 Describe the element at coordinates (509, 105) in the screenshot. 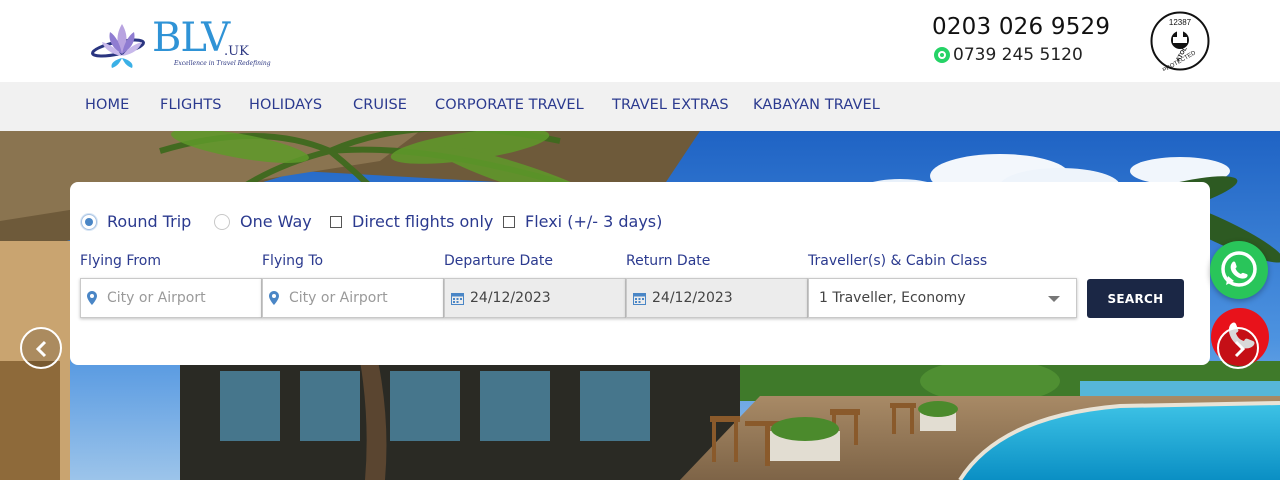

I see `nav-corporate-travel: CORPORATE TRAVEL` at that location.